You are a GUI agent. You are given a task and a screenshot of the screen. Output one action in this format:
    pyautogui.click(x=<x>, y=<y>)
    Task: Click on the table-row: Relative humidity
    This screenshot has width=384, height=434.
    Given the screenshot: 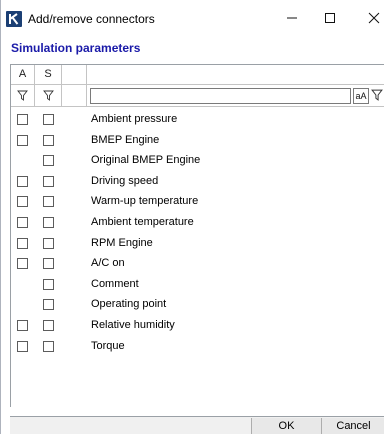 What is the action you would take?
    pyautogui.click(x=197, y=326)
    